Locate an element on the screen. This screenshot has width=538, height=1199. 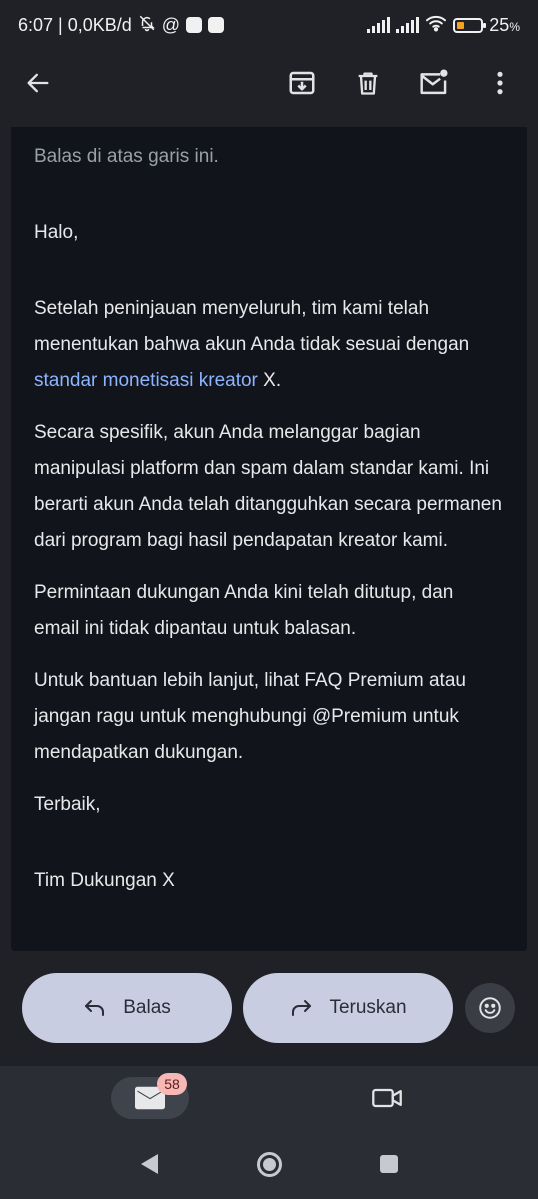
email-signature: Tim Dukungan X is located at coordinates (104, 880).